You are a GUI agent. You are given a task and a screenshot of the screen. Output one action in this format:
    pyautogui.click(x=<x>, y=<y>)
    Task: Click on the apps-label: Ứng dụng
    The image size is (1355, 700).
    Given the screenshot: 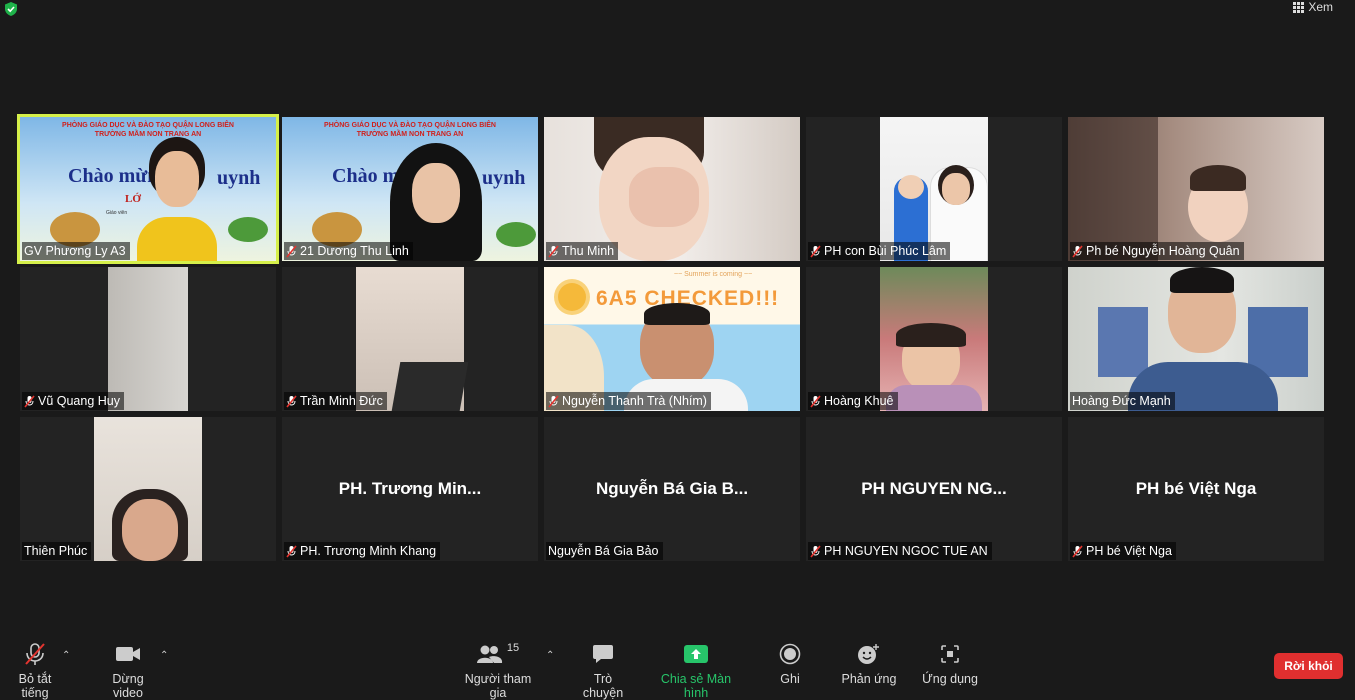 What is the action you would take?
    pyautogui.click(x=950, y=679)
    